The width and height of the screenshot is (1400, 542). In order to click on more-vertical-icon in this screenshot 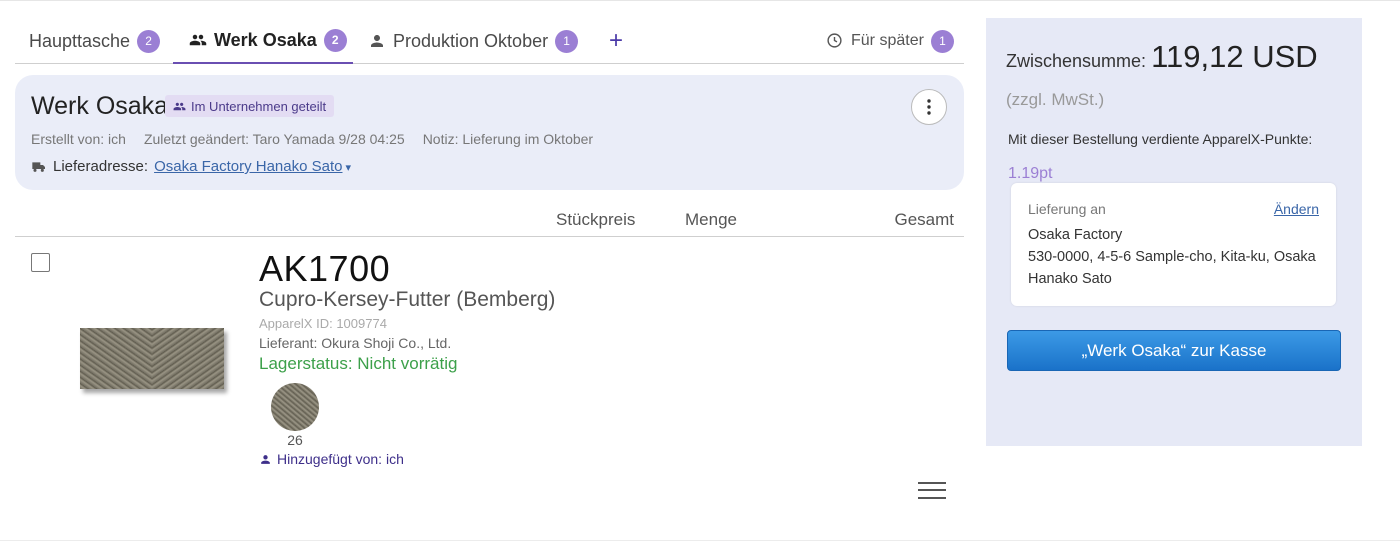, I will do `click(929, 107)`.